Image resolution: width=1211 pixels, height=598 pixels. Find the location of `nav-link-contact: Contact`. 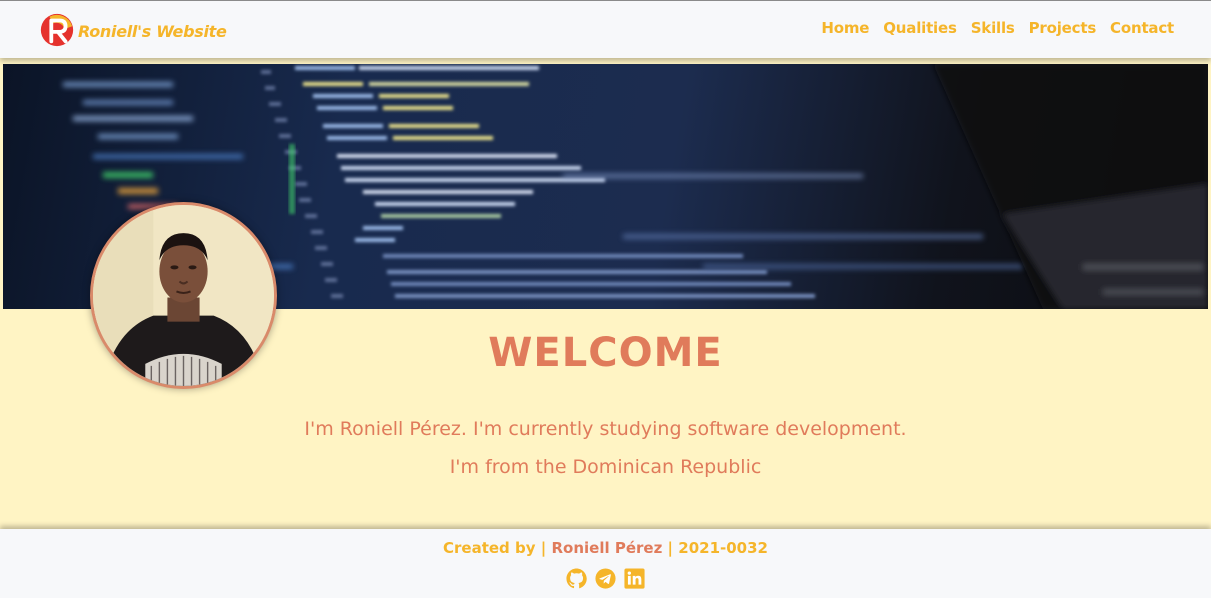

nav-link-contact: Contact is located at coordinates (1142, 28).